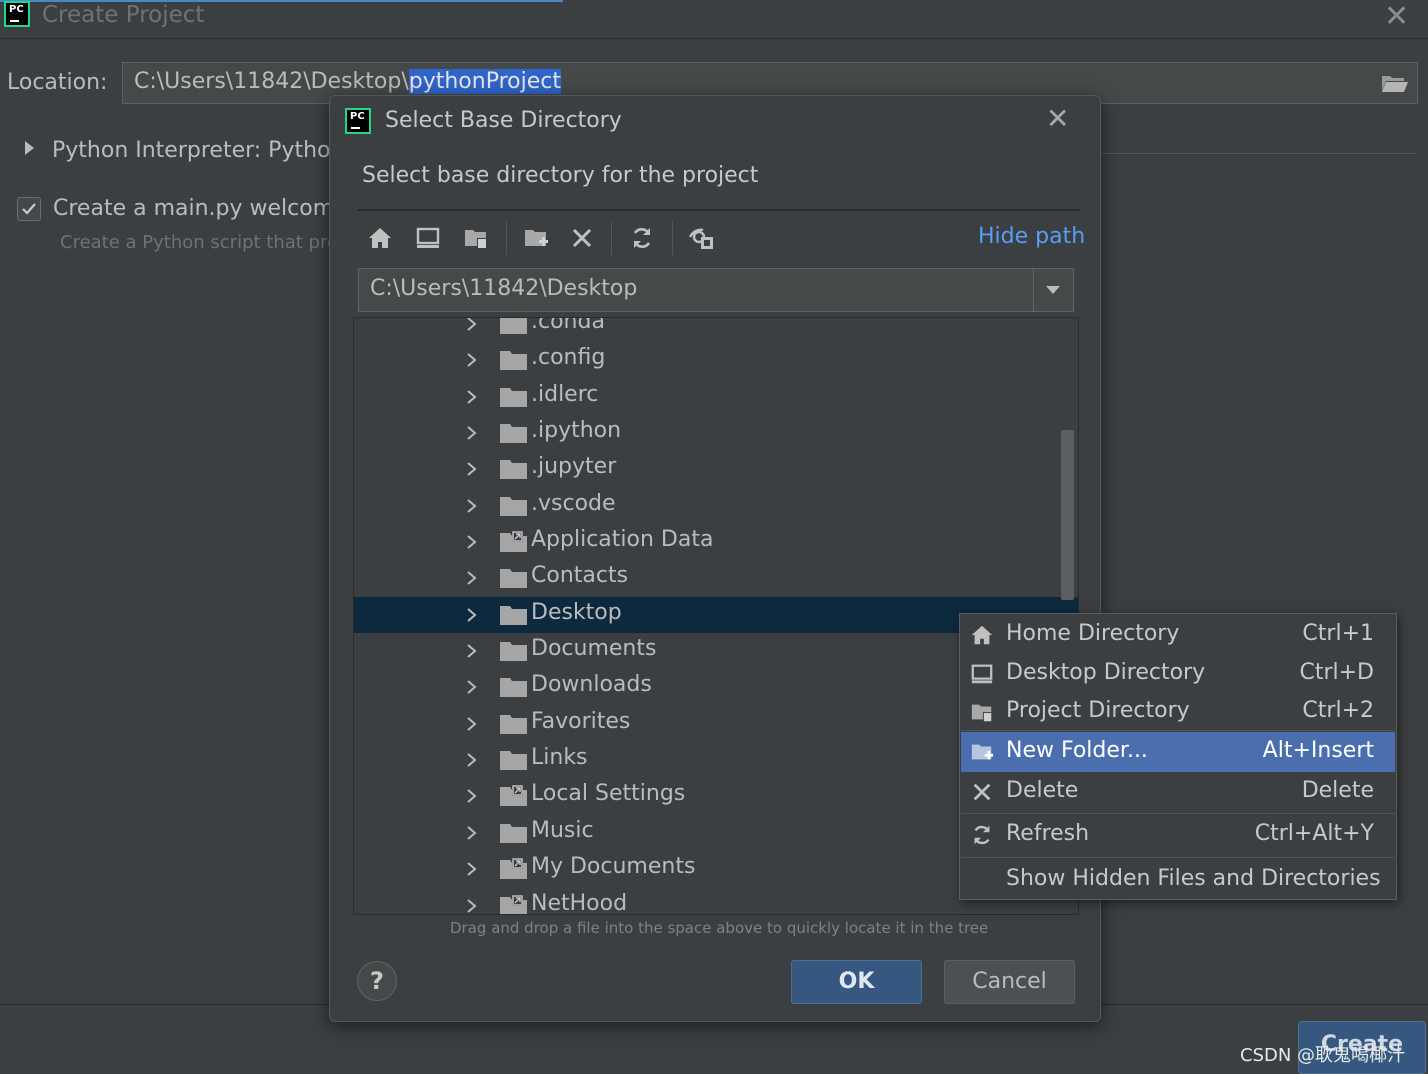 Image resolution: width=1428 pixels, height=1074 pixels. What do you see at coordinates (1395, 83) in the screenshot?
I see `browse-folder-icon` at bounding box center [1395, 83].